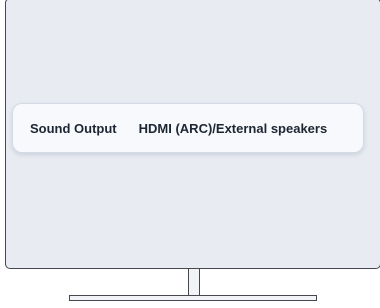  What do you see at coordinates (73, 128) in the screenshot?
I see `sound-output-label: Sound Output` at bounding box center [73, 128].